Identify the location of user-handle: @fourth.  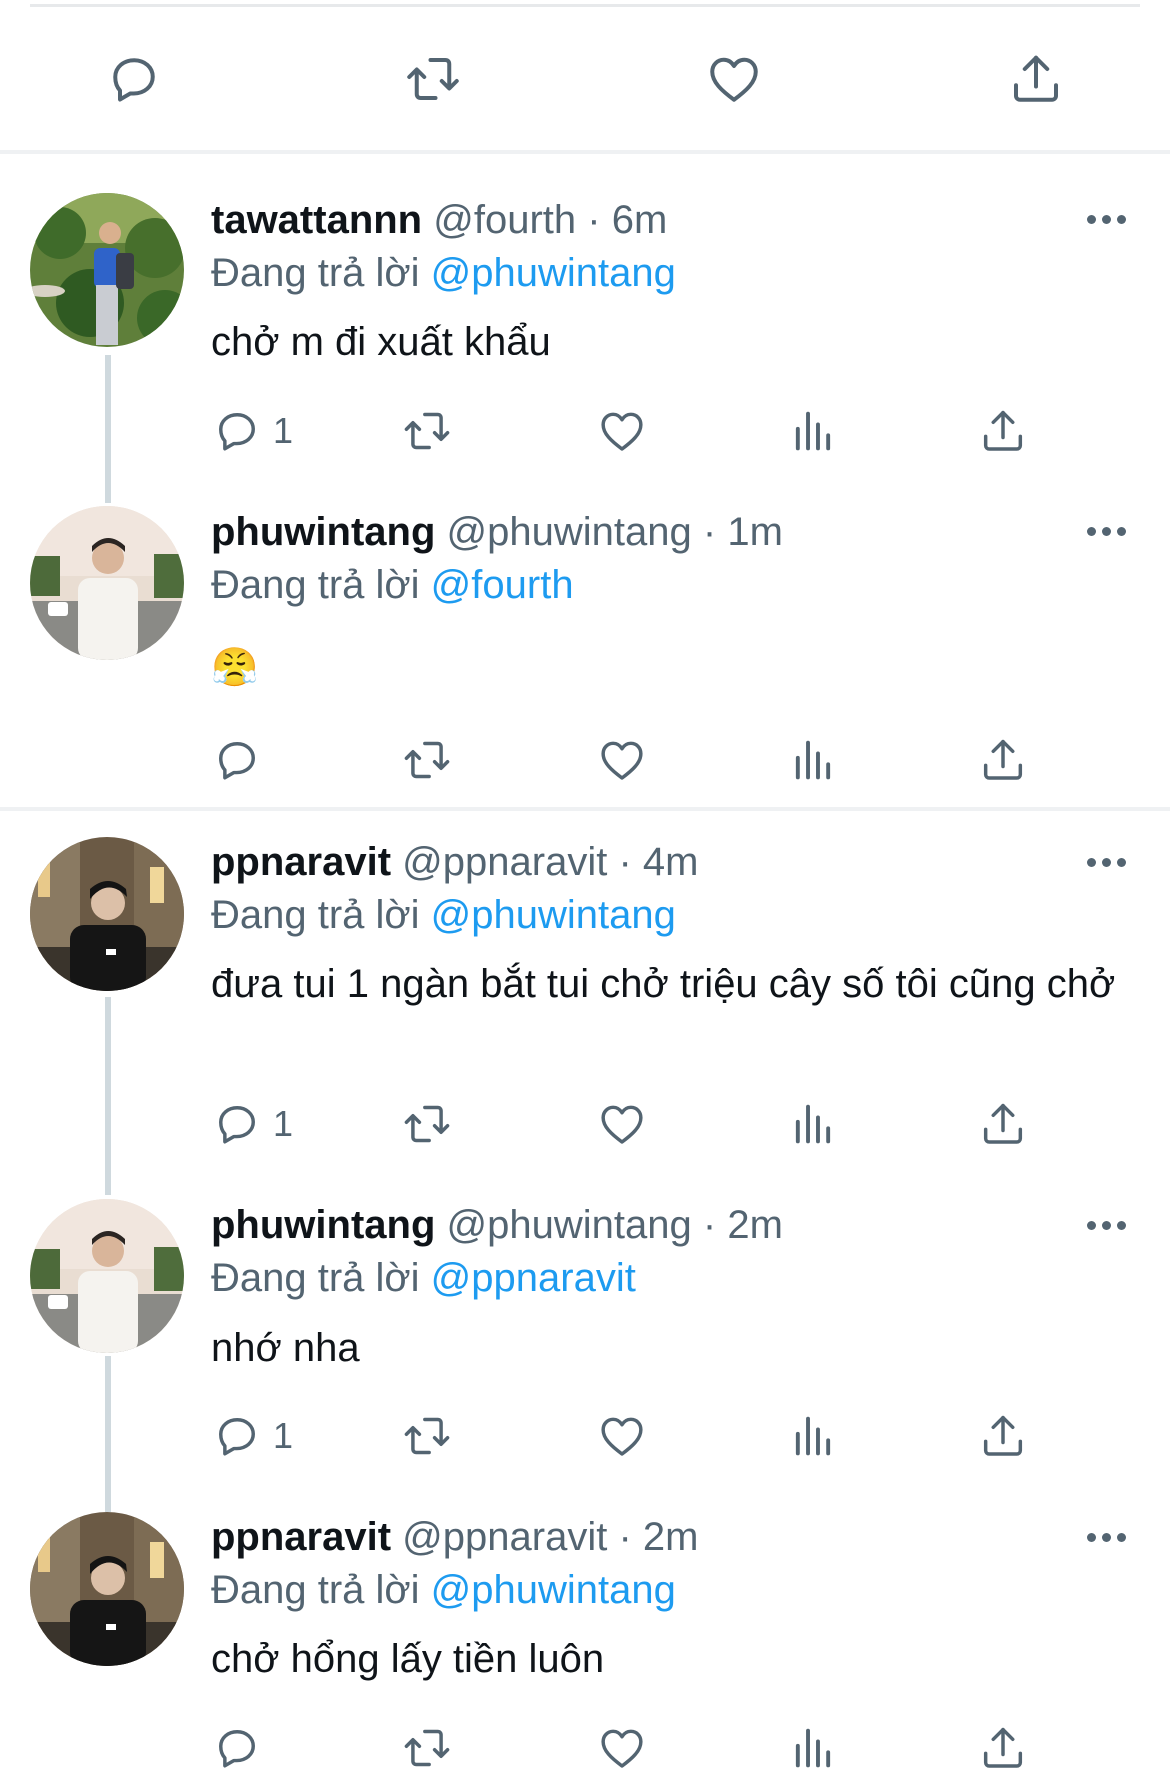
(504, 220).